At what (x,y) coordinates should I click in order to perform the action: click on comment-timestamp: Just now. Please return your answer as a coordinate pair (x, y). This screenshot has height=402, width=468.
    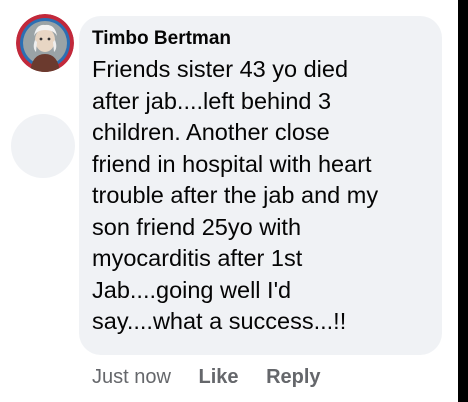
    Looking at the image, I should click on (131, 377).